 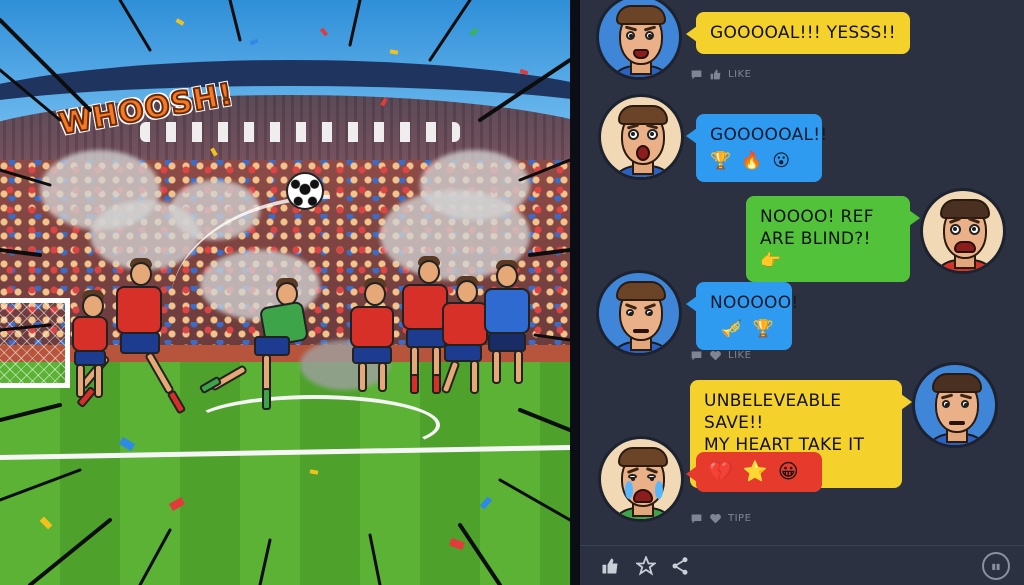 I want to click on reaction-label: TIPE, so click(x=739, y=518).